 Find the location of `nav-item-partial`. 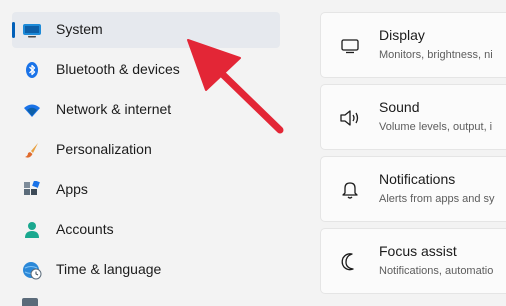

nav-item-partial is located at coordinates (30, 302).